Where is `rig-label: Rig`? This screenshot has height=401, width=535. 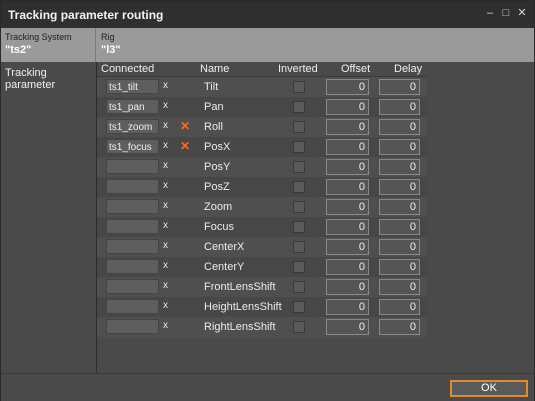
rig-label: Rig is located at coordinates (108, 37).